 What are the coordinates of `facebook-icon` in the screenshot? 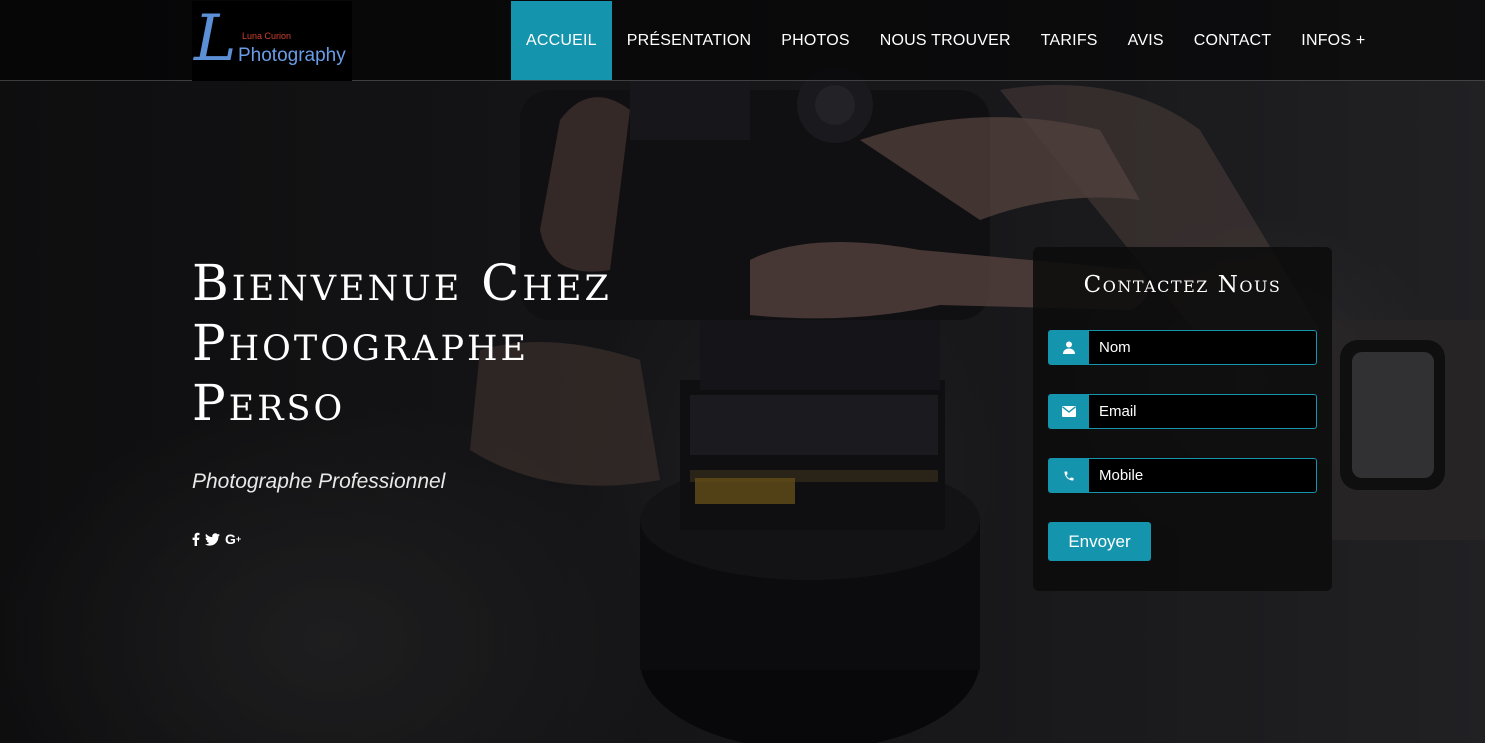 It's located at (196, 539).